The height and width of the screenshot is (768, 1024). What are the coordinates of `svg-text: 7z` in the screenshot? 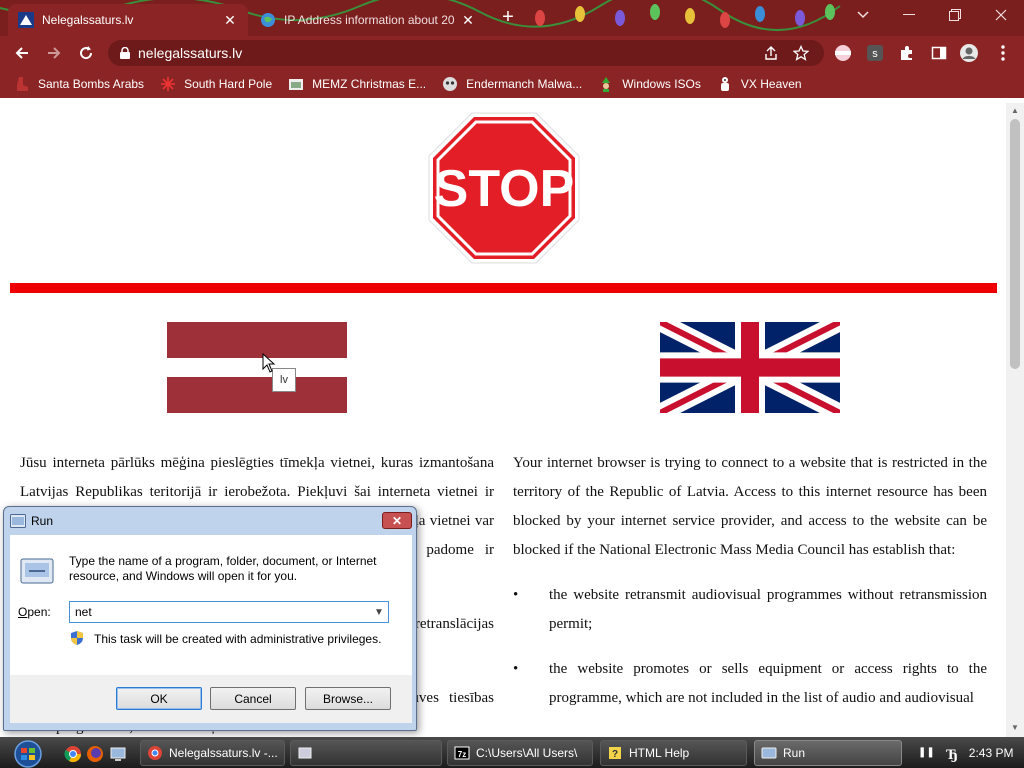 It's located at (462, 754).